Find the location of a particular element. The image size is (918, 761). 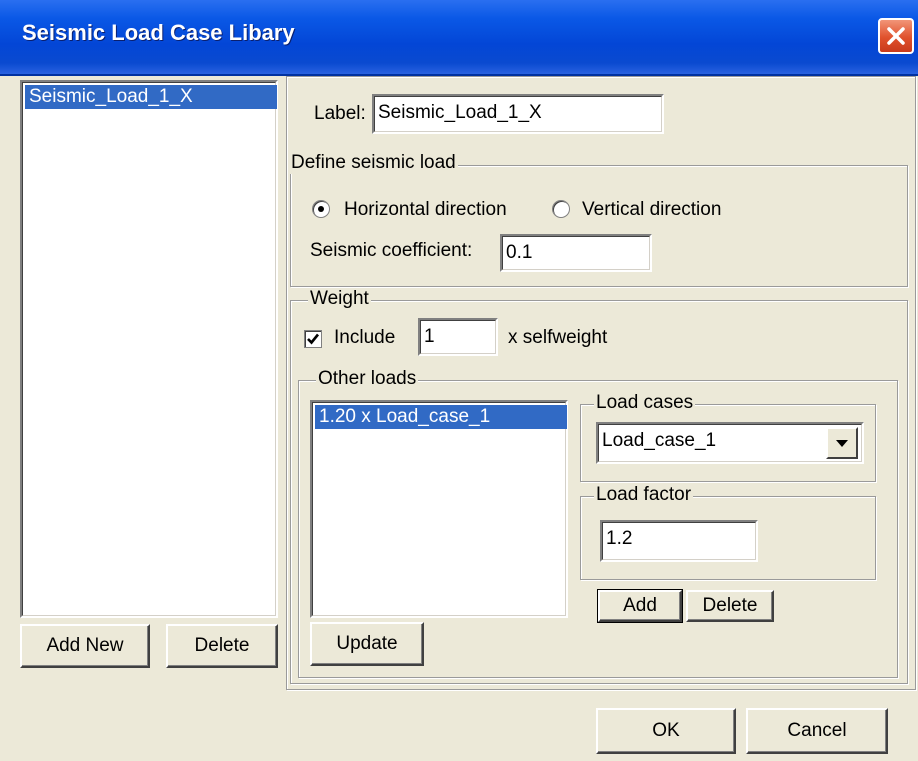

vertical-direction-radio is located at coordinates (561, 209).